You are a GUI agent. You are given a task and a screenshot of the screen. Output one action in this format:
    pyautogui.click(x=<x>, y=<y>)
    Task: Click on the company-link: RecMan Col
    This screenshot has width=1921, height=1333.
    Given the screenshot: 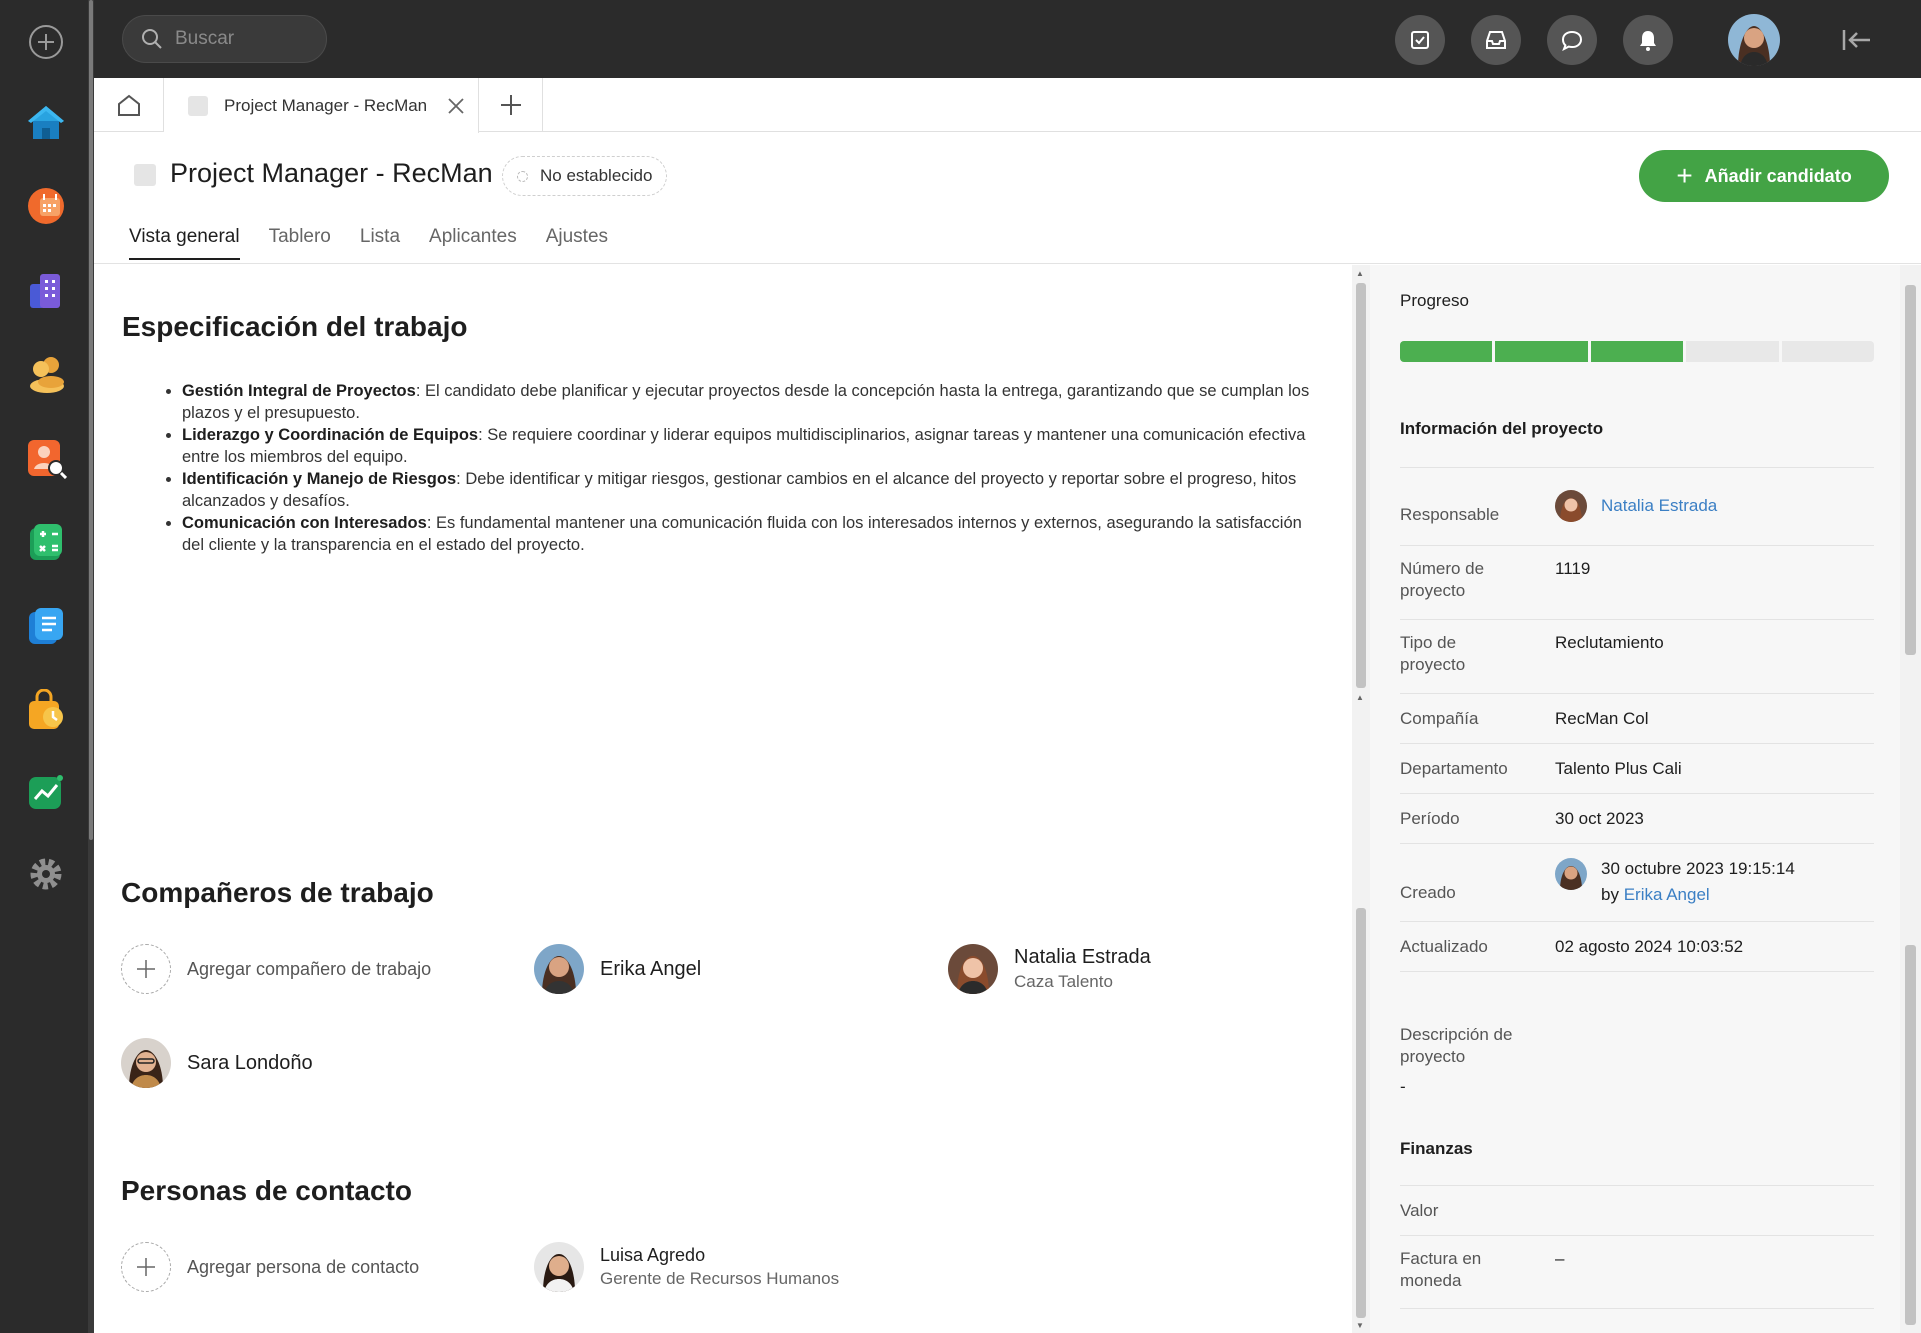 What is the action you would take?
    pyautogui.click(x=1602, y=719)
    